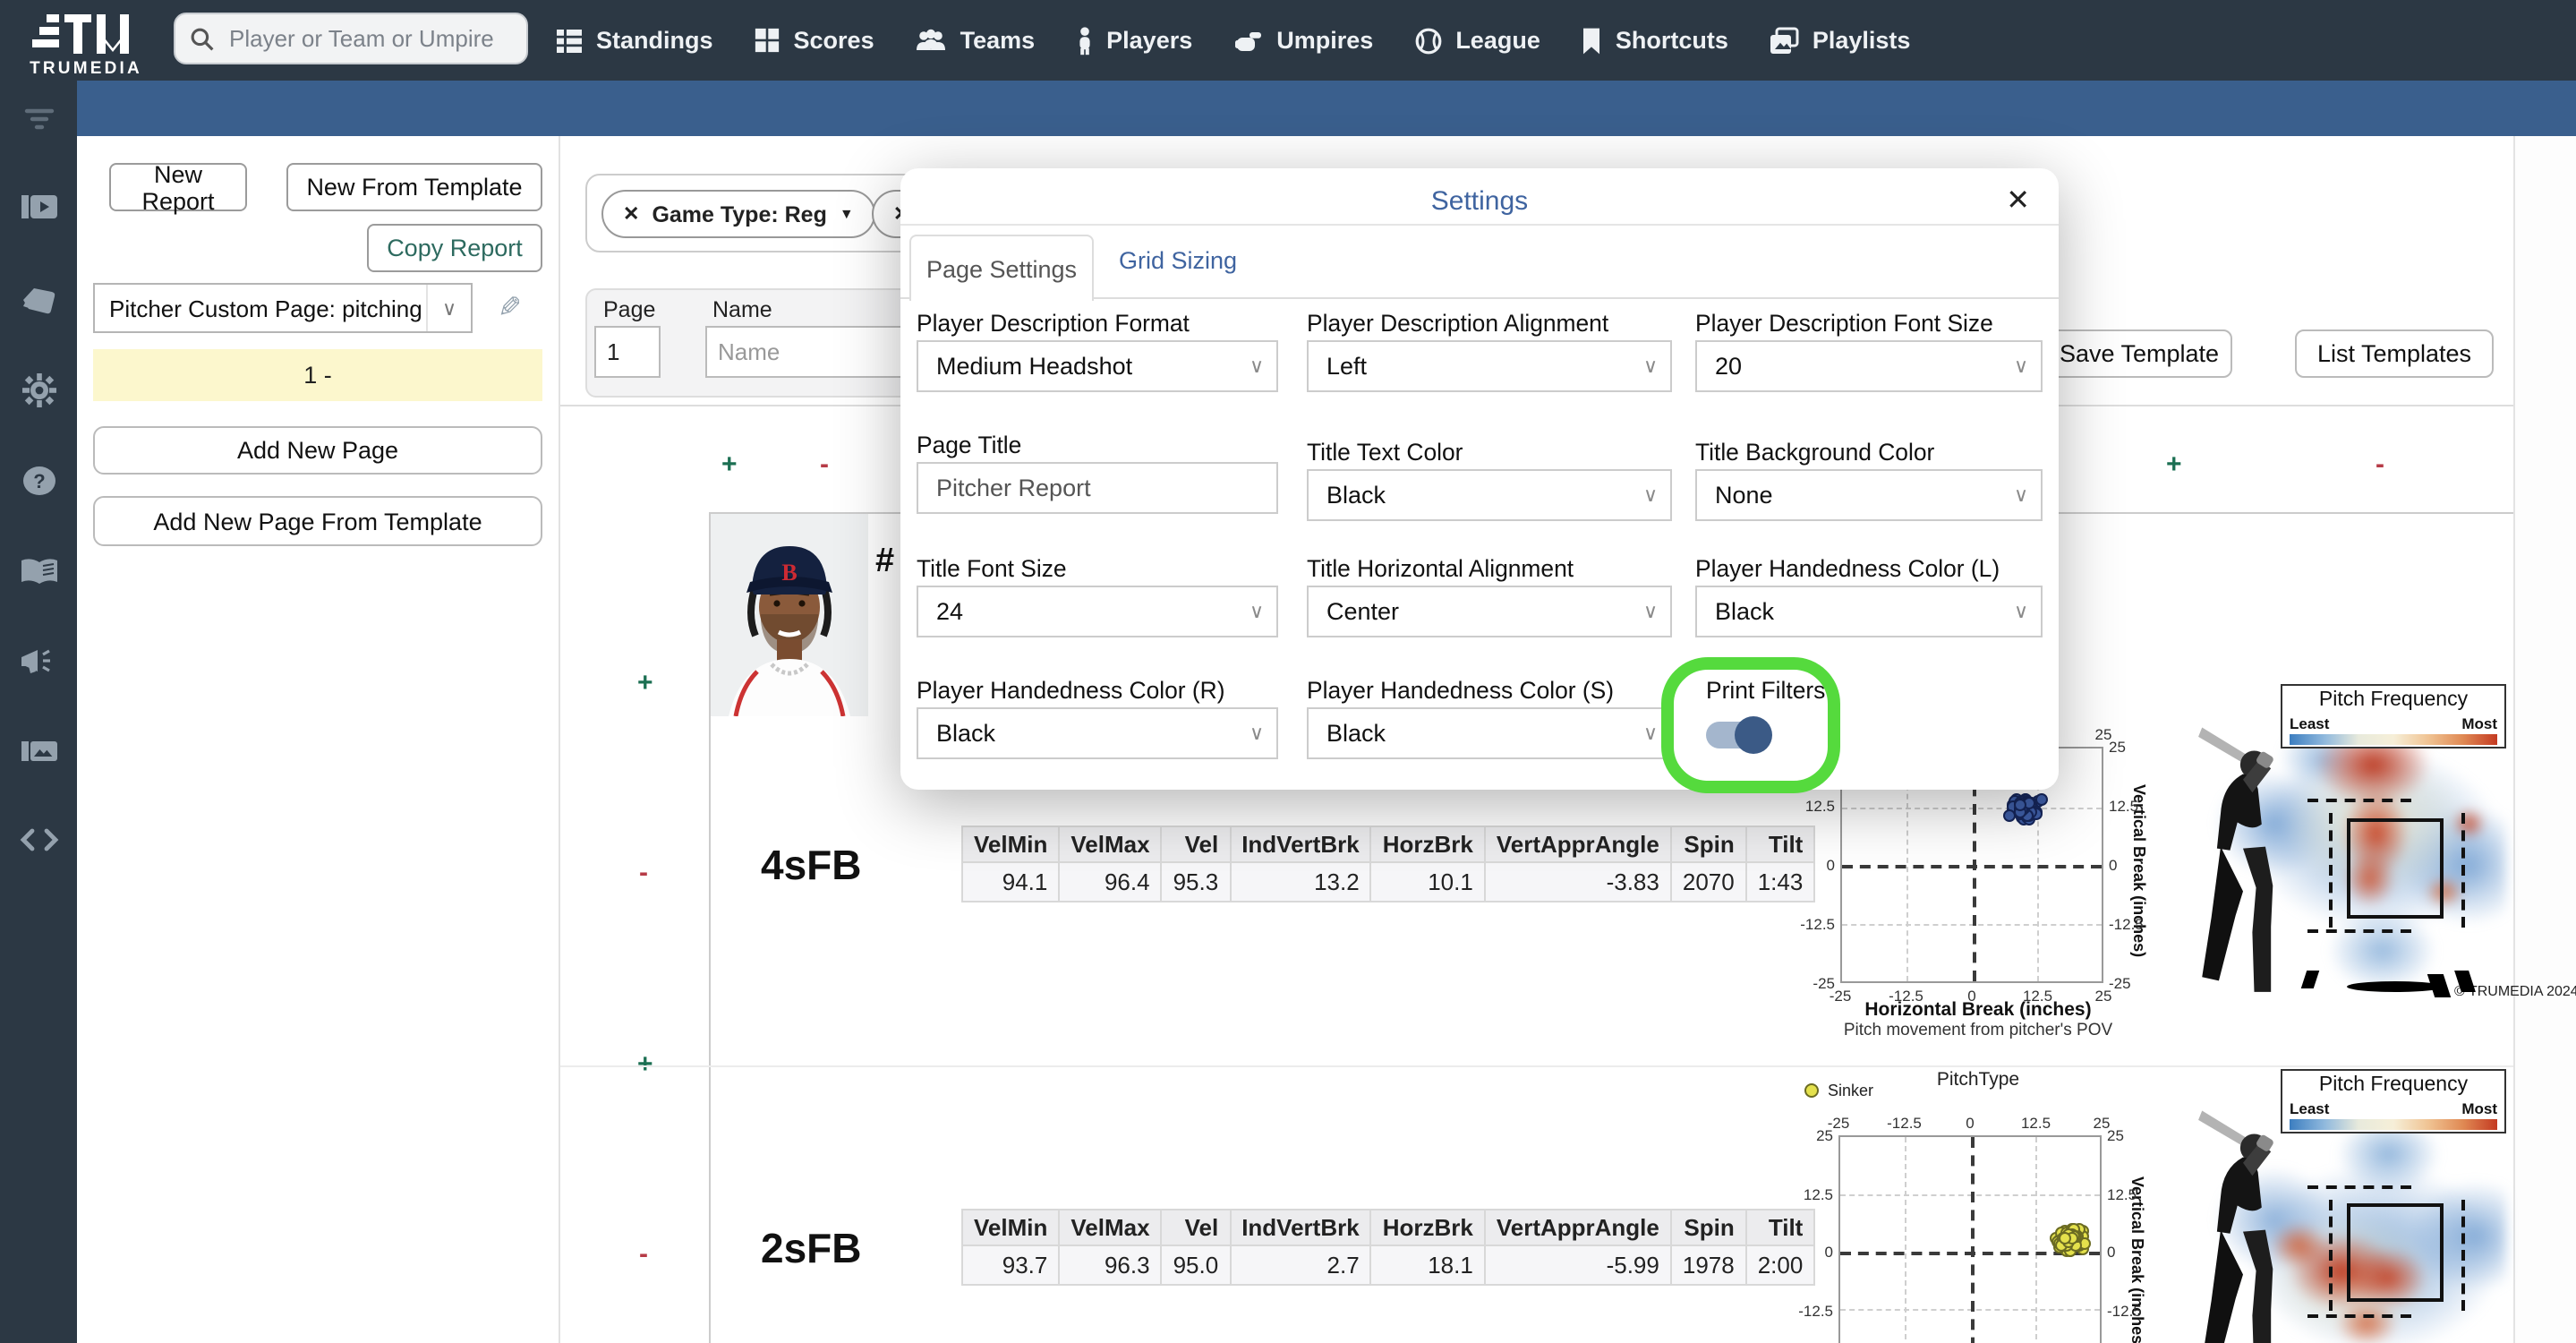 This screenshot has height=1343, width=2576. Describe the element at coordinates (454, 248) in the screenshot. I see `copy-report-button: Copy Report` at that location.